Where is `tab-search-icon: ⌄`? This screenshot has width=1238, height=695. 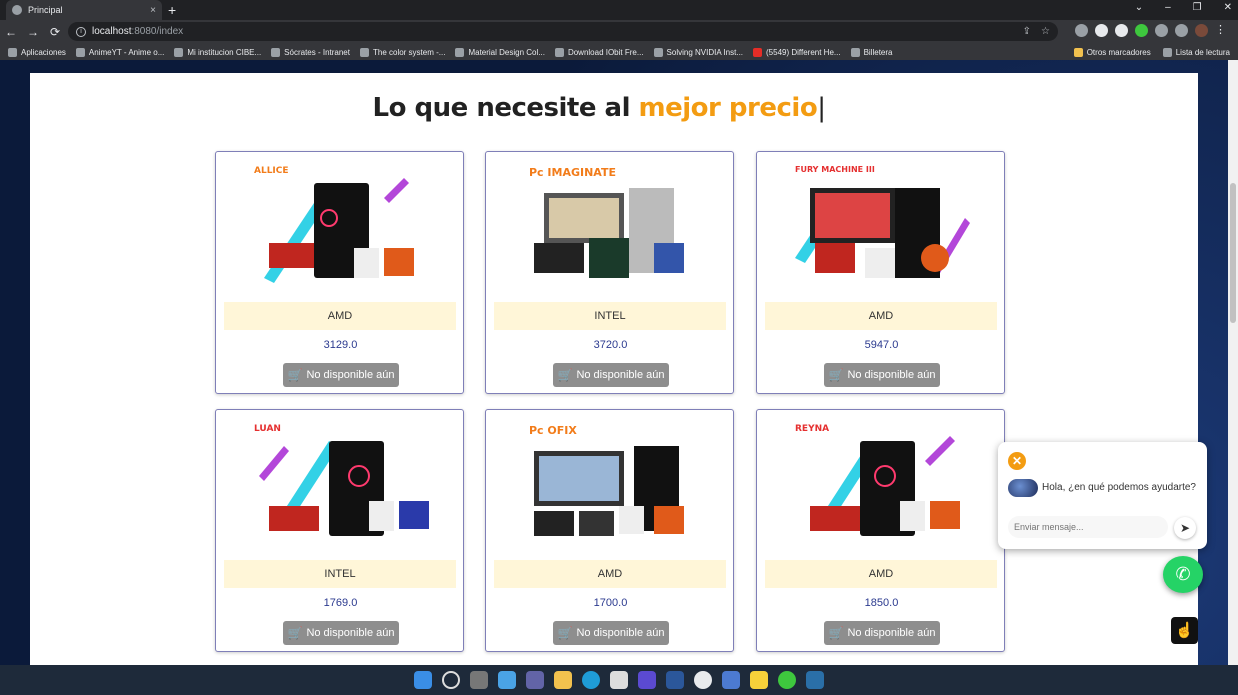 tab-search-icon: ⌄ is located at coordinates (1139, 7).